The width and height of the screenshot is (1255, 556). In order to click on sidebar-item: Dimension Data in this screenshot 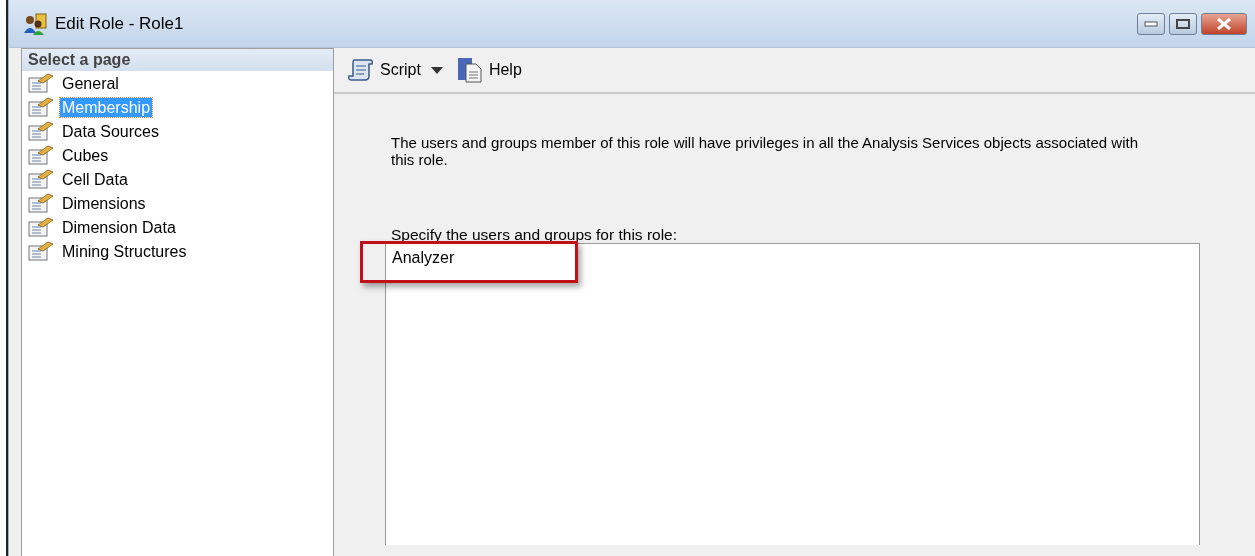, I will do `click(119, 227)`.